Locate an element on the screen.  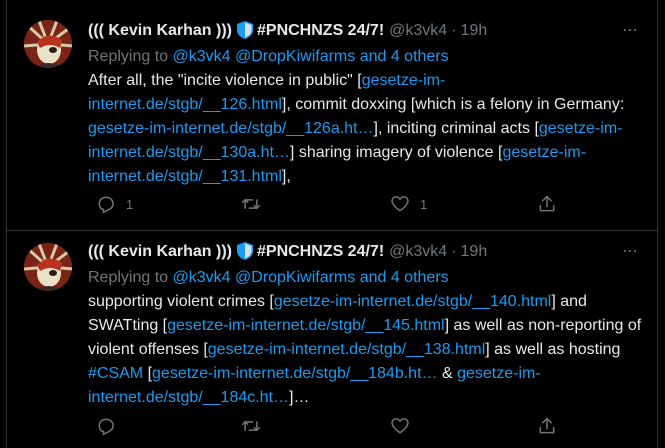
hashtag-link: #CSAM is located at coordinates (115, 373).